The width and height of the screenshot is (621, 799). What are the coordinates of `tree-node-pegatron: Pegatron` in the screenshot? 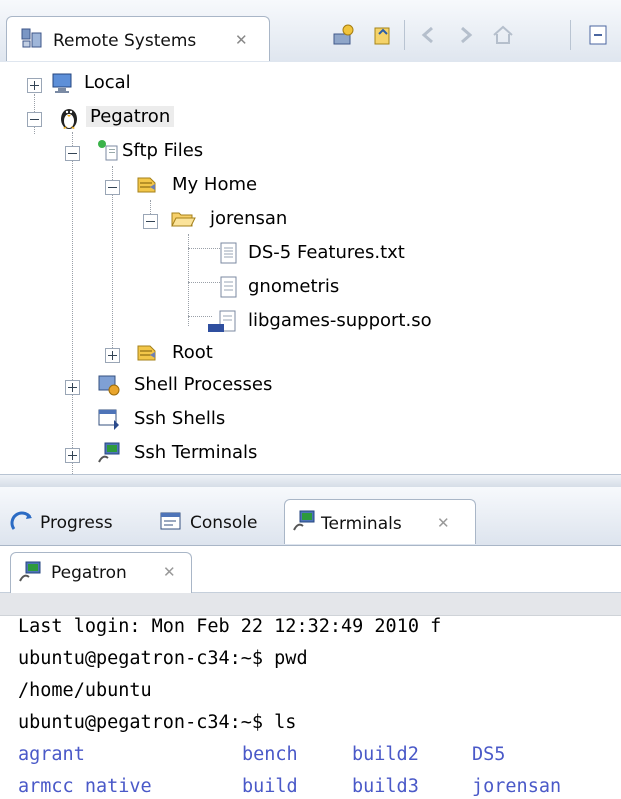 It's located at (150, 118).